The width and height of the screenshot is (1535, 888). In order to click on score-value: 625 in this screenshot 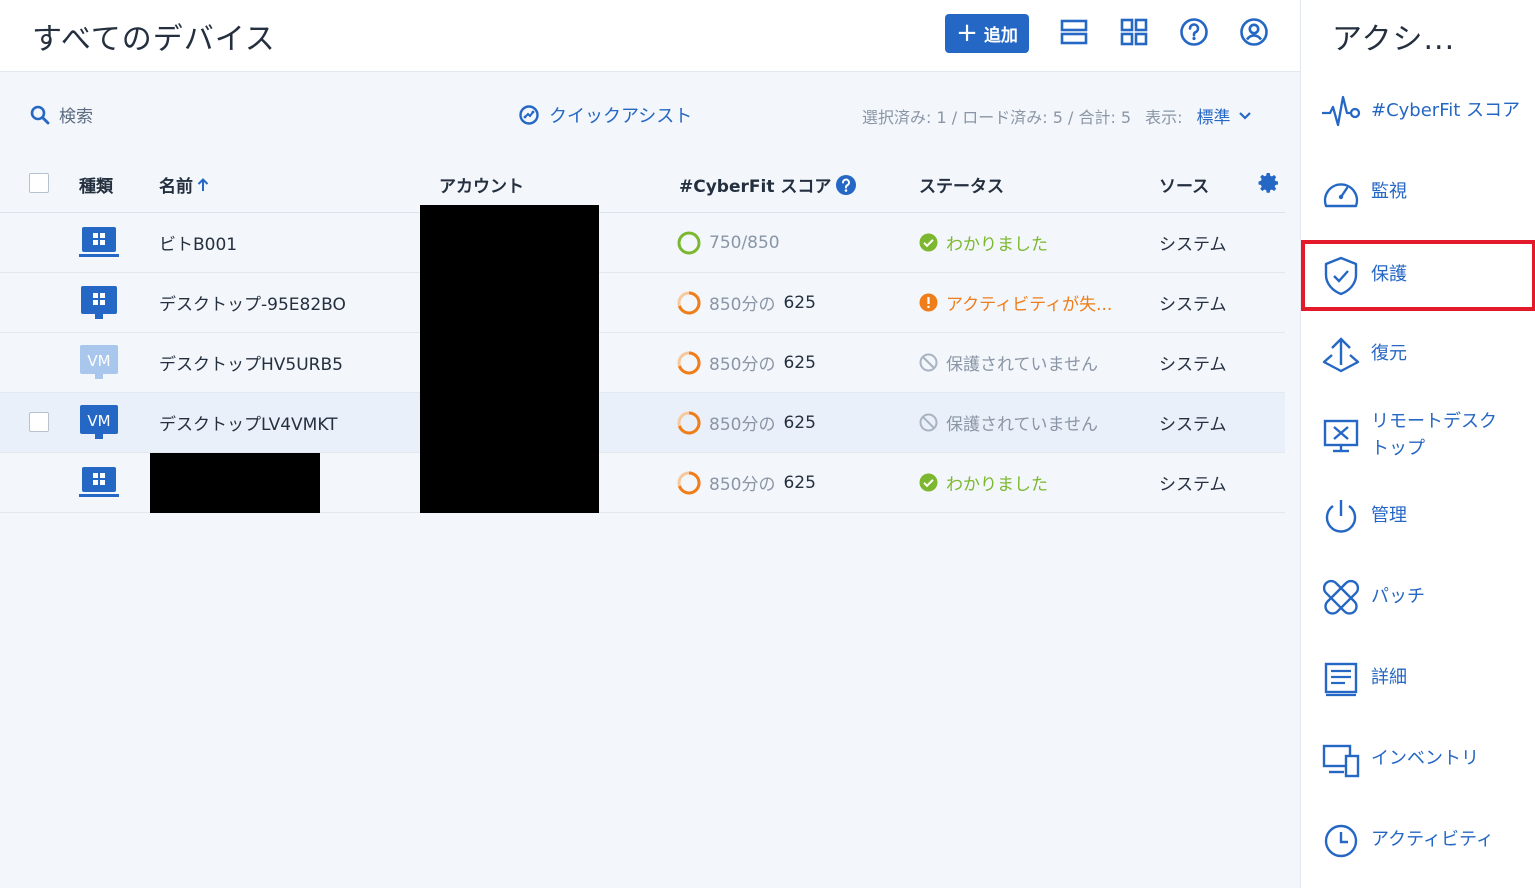, I will do `click(799, 362)`.